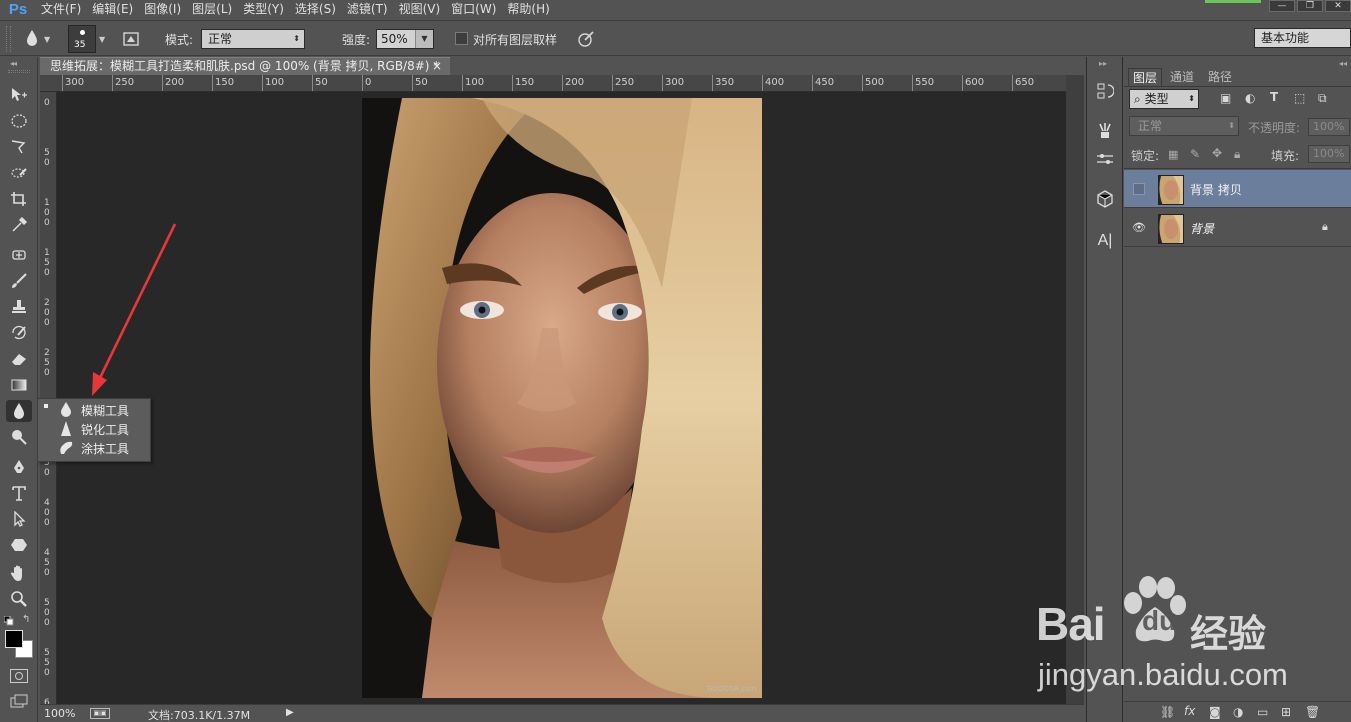 The height and width of the screenshot is (722, 1351). What do you see at coordinates (113, 9) in the screenshot?
I see `menu-edit: 编辑(E)` at bounding box center [113, 9].